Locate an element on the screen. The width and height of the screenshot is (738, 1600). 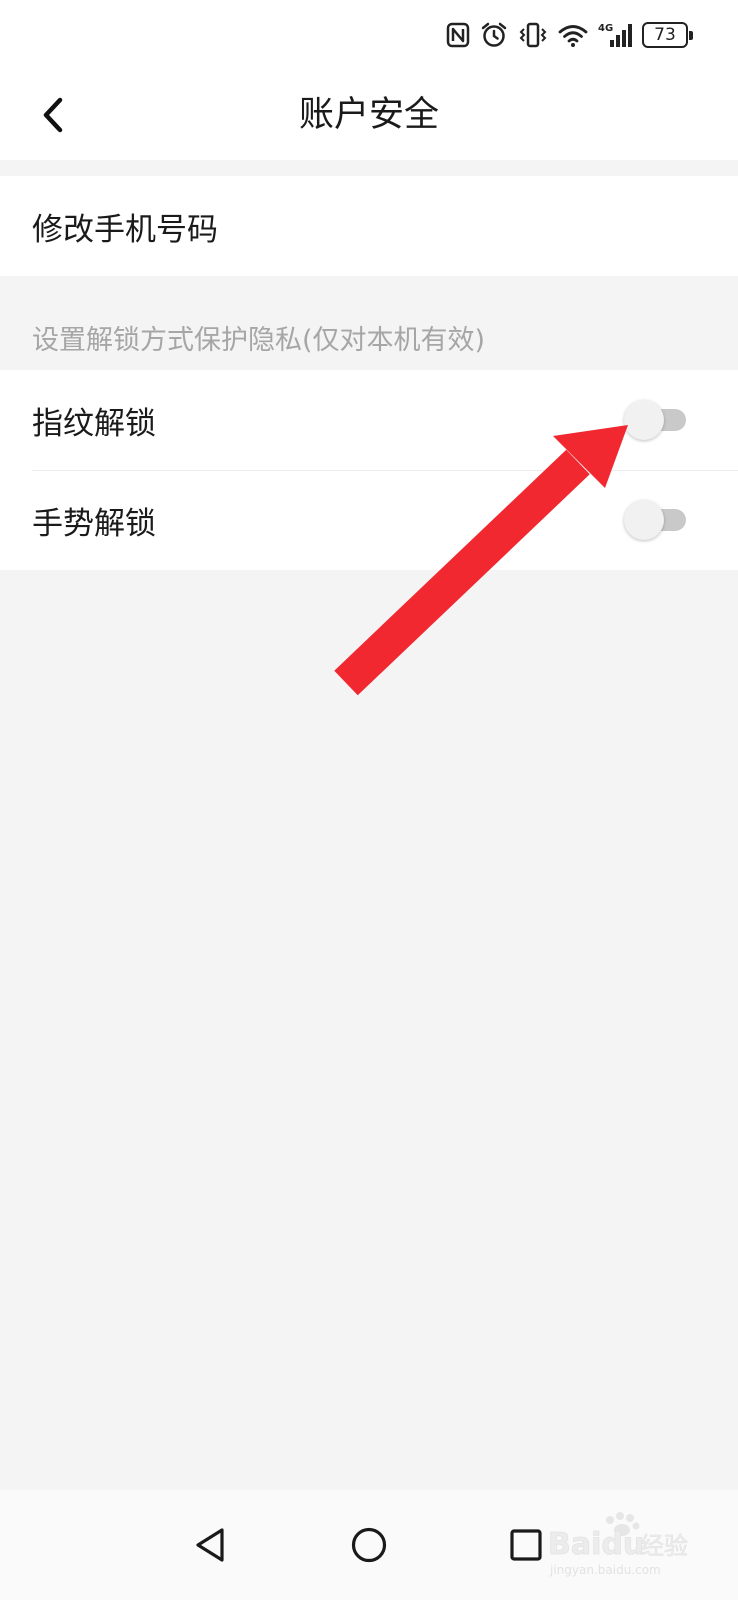
nfc-icon is located at coordinates (458, 35).